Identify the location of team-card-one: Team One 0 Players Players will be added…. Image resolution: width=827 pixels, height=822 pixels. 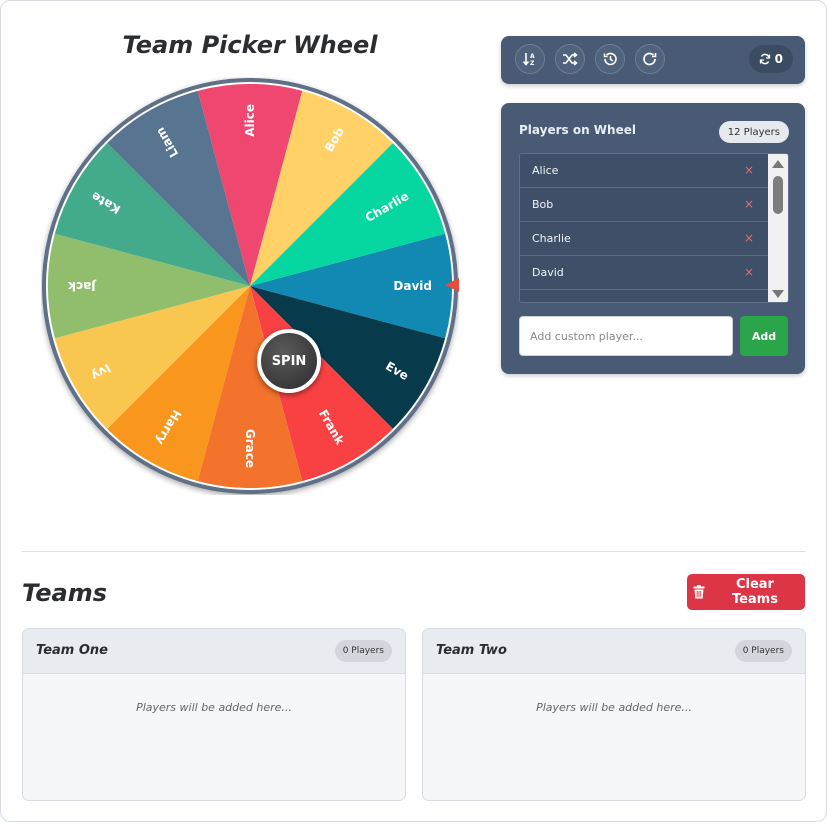
(214, 714).